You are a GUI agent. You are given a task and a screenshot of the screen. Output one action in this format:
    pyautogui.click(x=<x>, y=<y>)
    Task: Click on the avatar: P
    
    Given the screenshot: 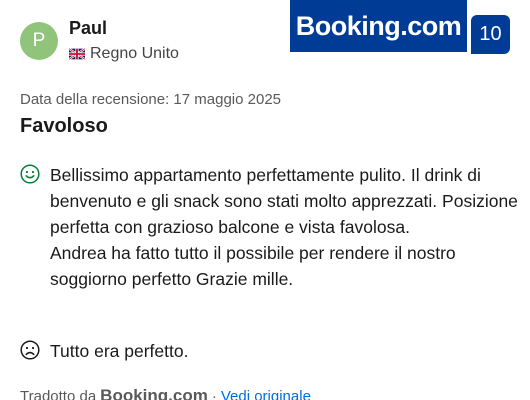 What is the action you would take?
    pyautogui.click(x=39, y=41)
    